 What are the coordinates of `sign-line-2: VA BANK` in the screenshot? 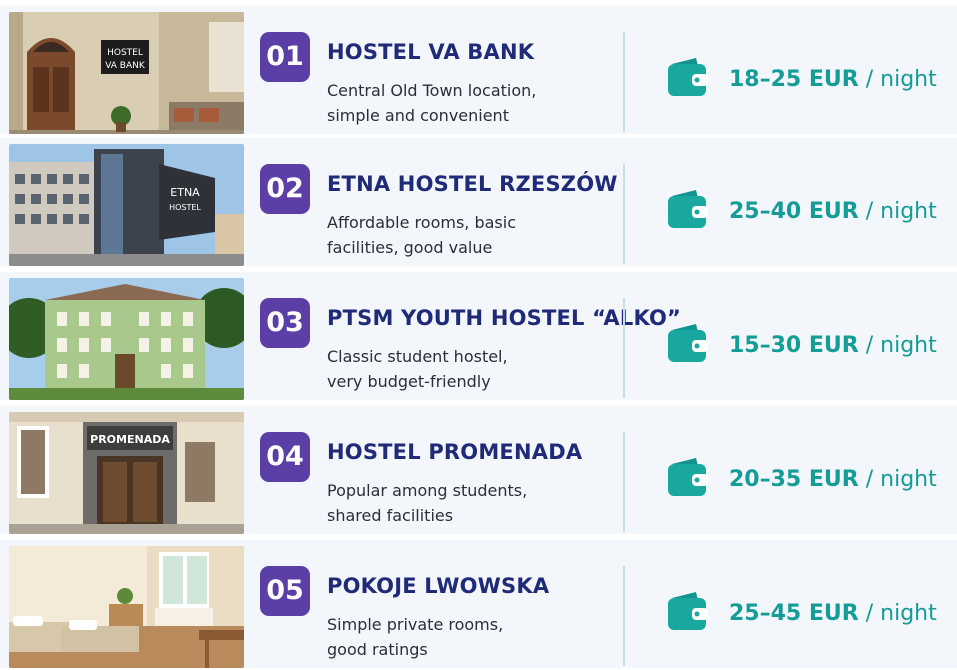 It's located at (125, 66).